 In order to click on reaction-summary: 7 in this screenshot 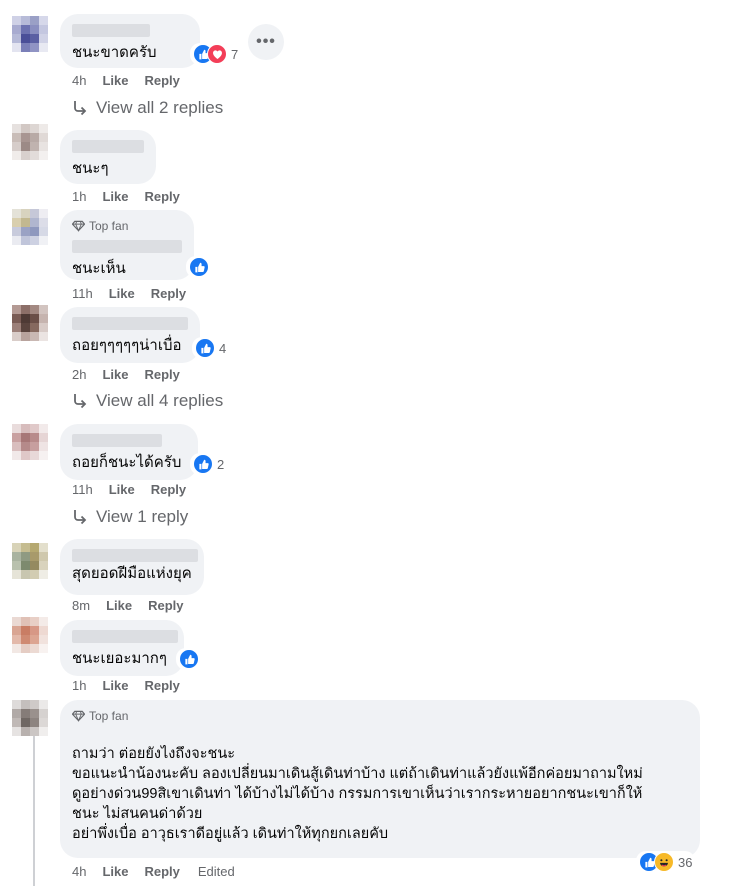, I will do `click(216, 54)`.